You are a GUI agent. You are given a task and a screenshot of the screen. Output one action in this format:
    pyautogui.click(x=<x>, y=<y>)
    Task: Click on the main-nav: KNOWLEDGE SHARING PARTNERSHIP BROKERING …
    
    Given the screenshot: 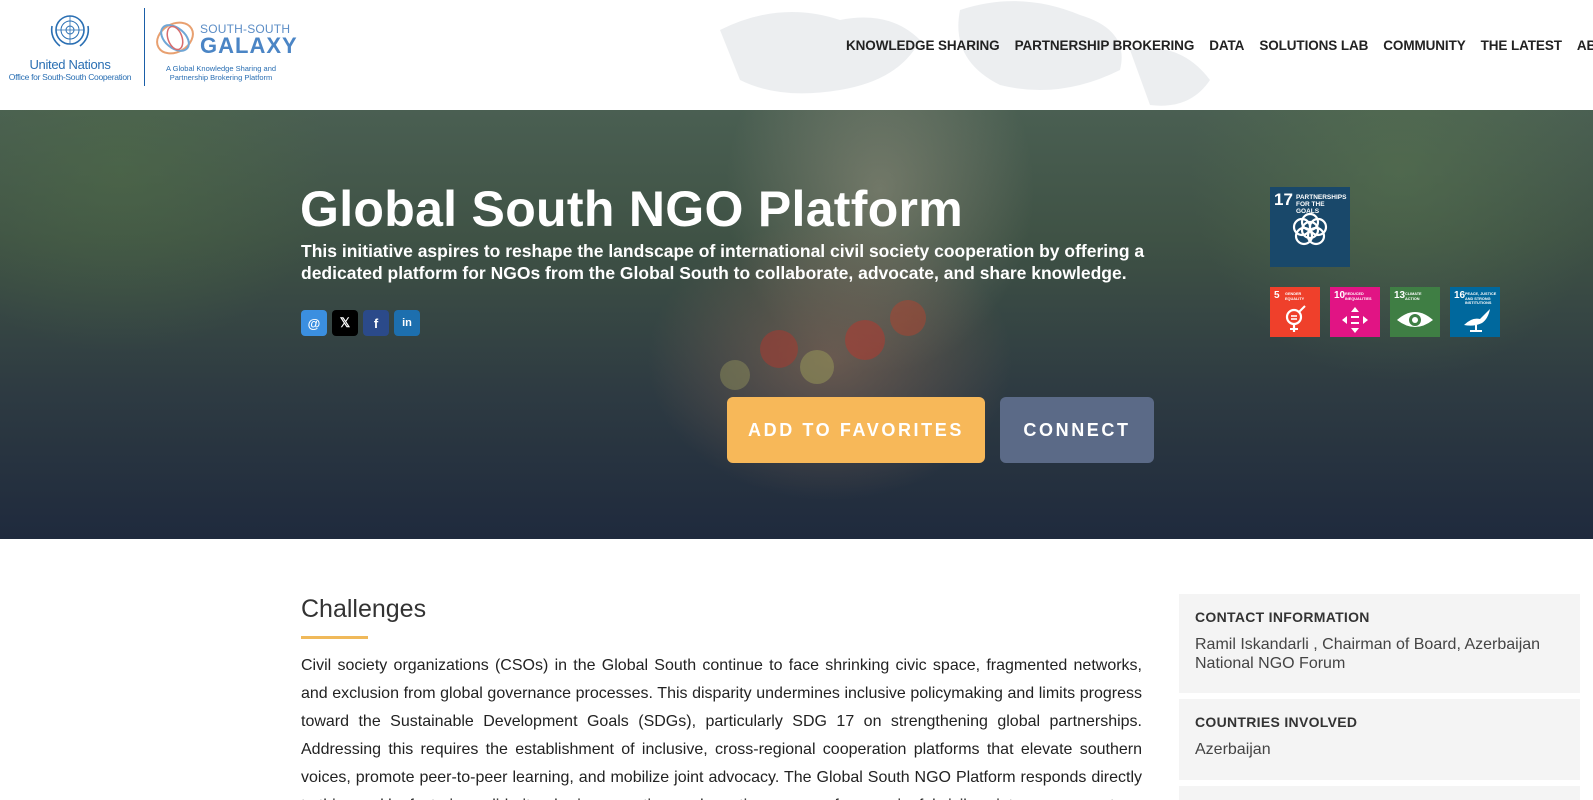 What is the action you would take?
    pyautogui.click(x=1219, y=45)
    